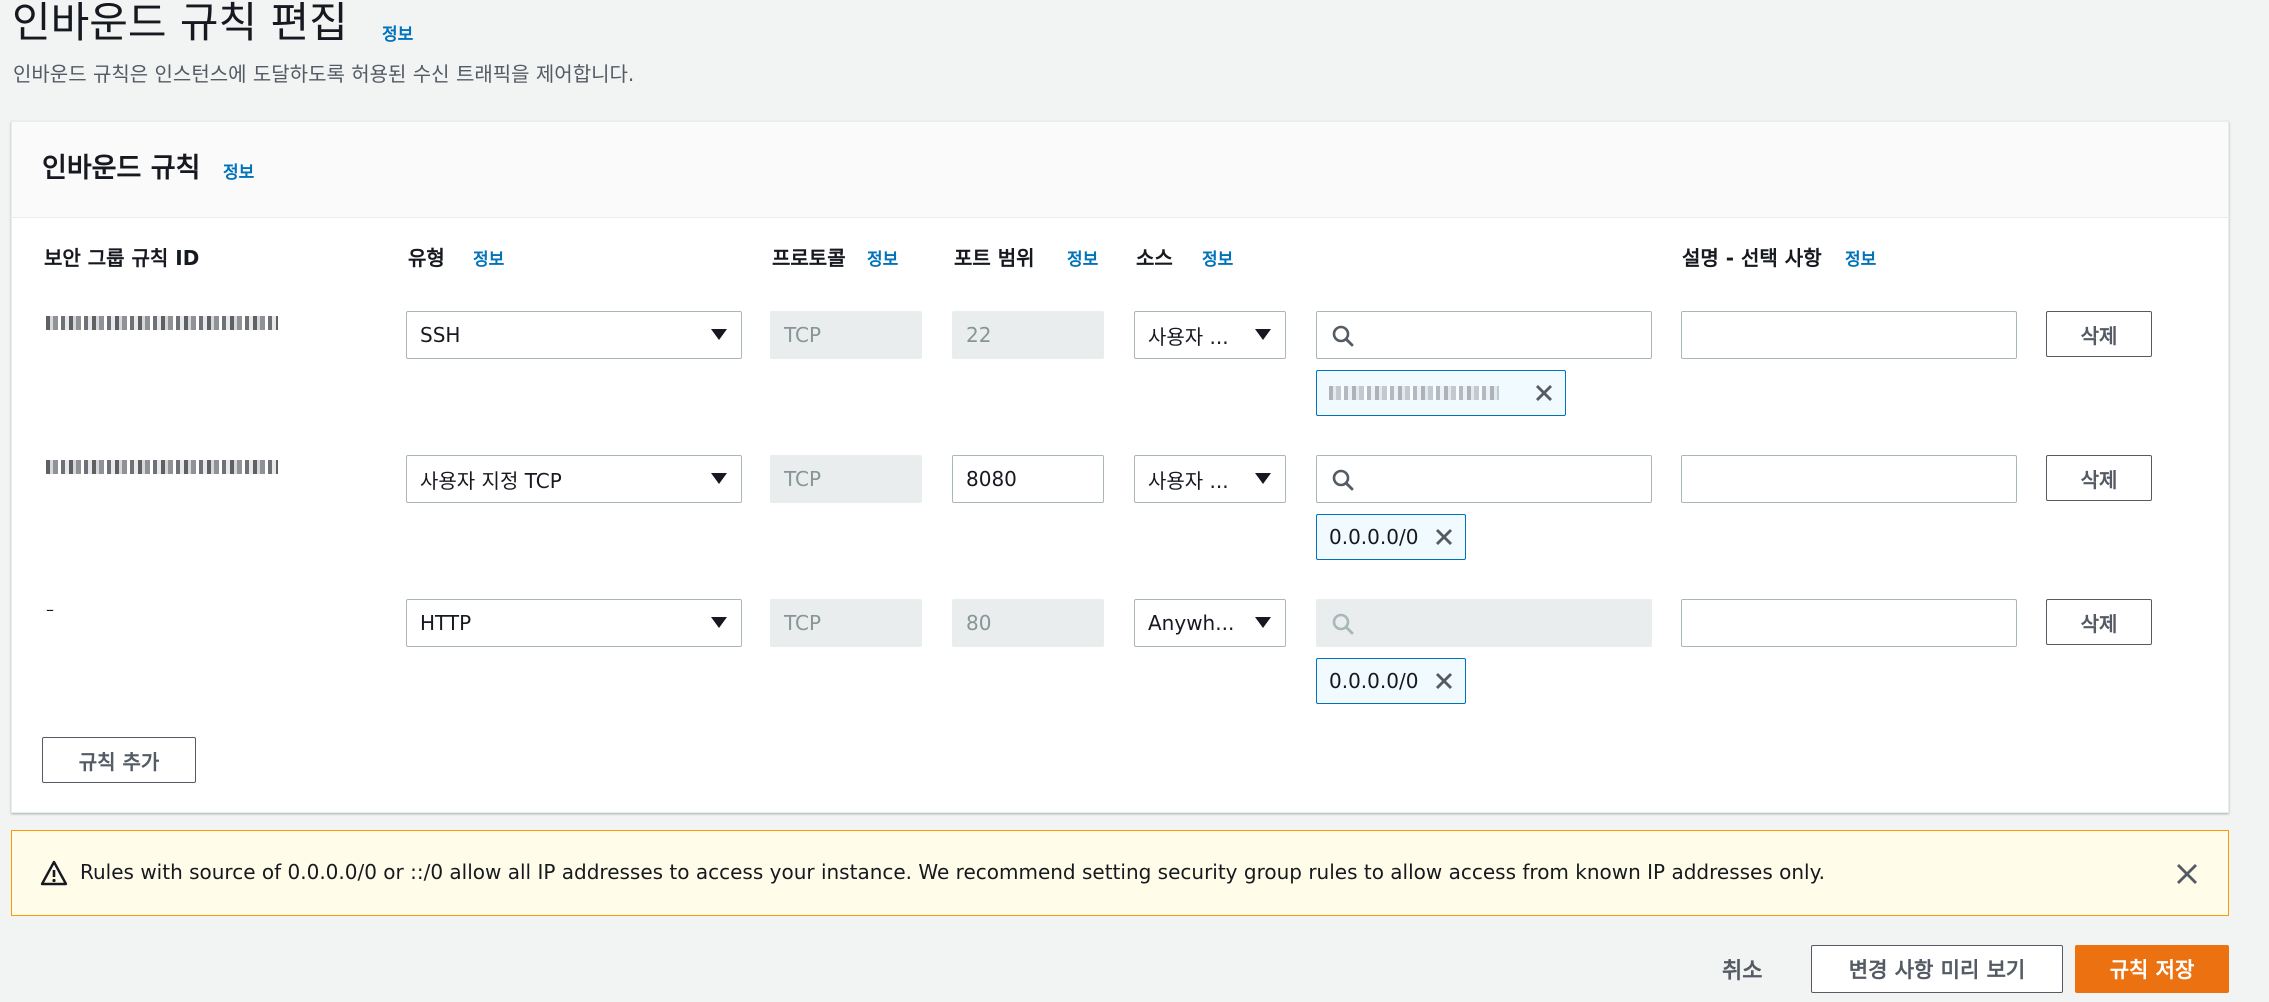  Describe the element at coordinates (238, 170) in the screenshot. I see `panel-title-info-link: 정보` at that location.